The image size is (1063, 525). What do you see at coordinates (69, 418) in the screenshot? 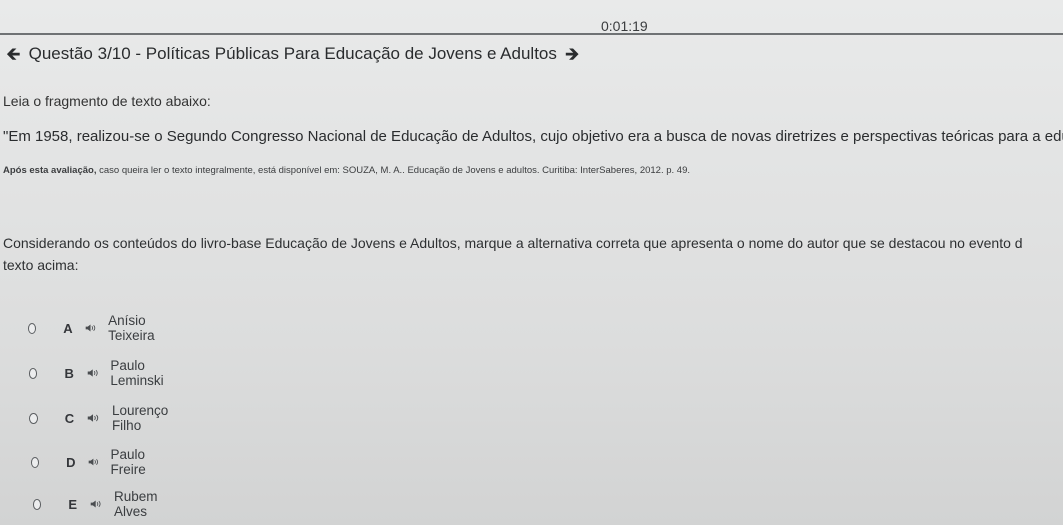
I see `option-letter: C` at bounding box center [69, 418].